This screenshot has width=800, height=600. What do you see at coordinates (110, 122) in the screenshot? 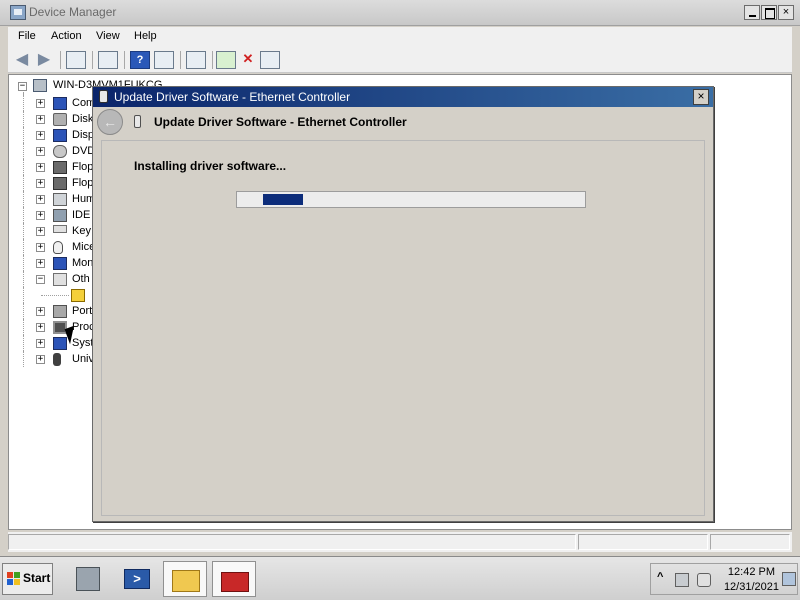
I see `wizard-back-button: ←` at bounding box center [110, 122].